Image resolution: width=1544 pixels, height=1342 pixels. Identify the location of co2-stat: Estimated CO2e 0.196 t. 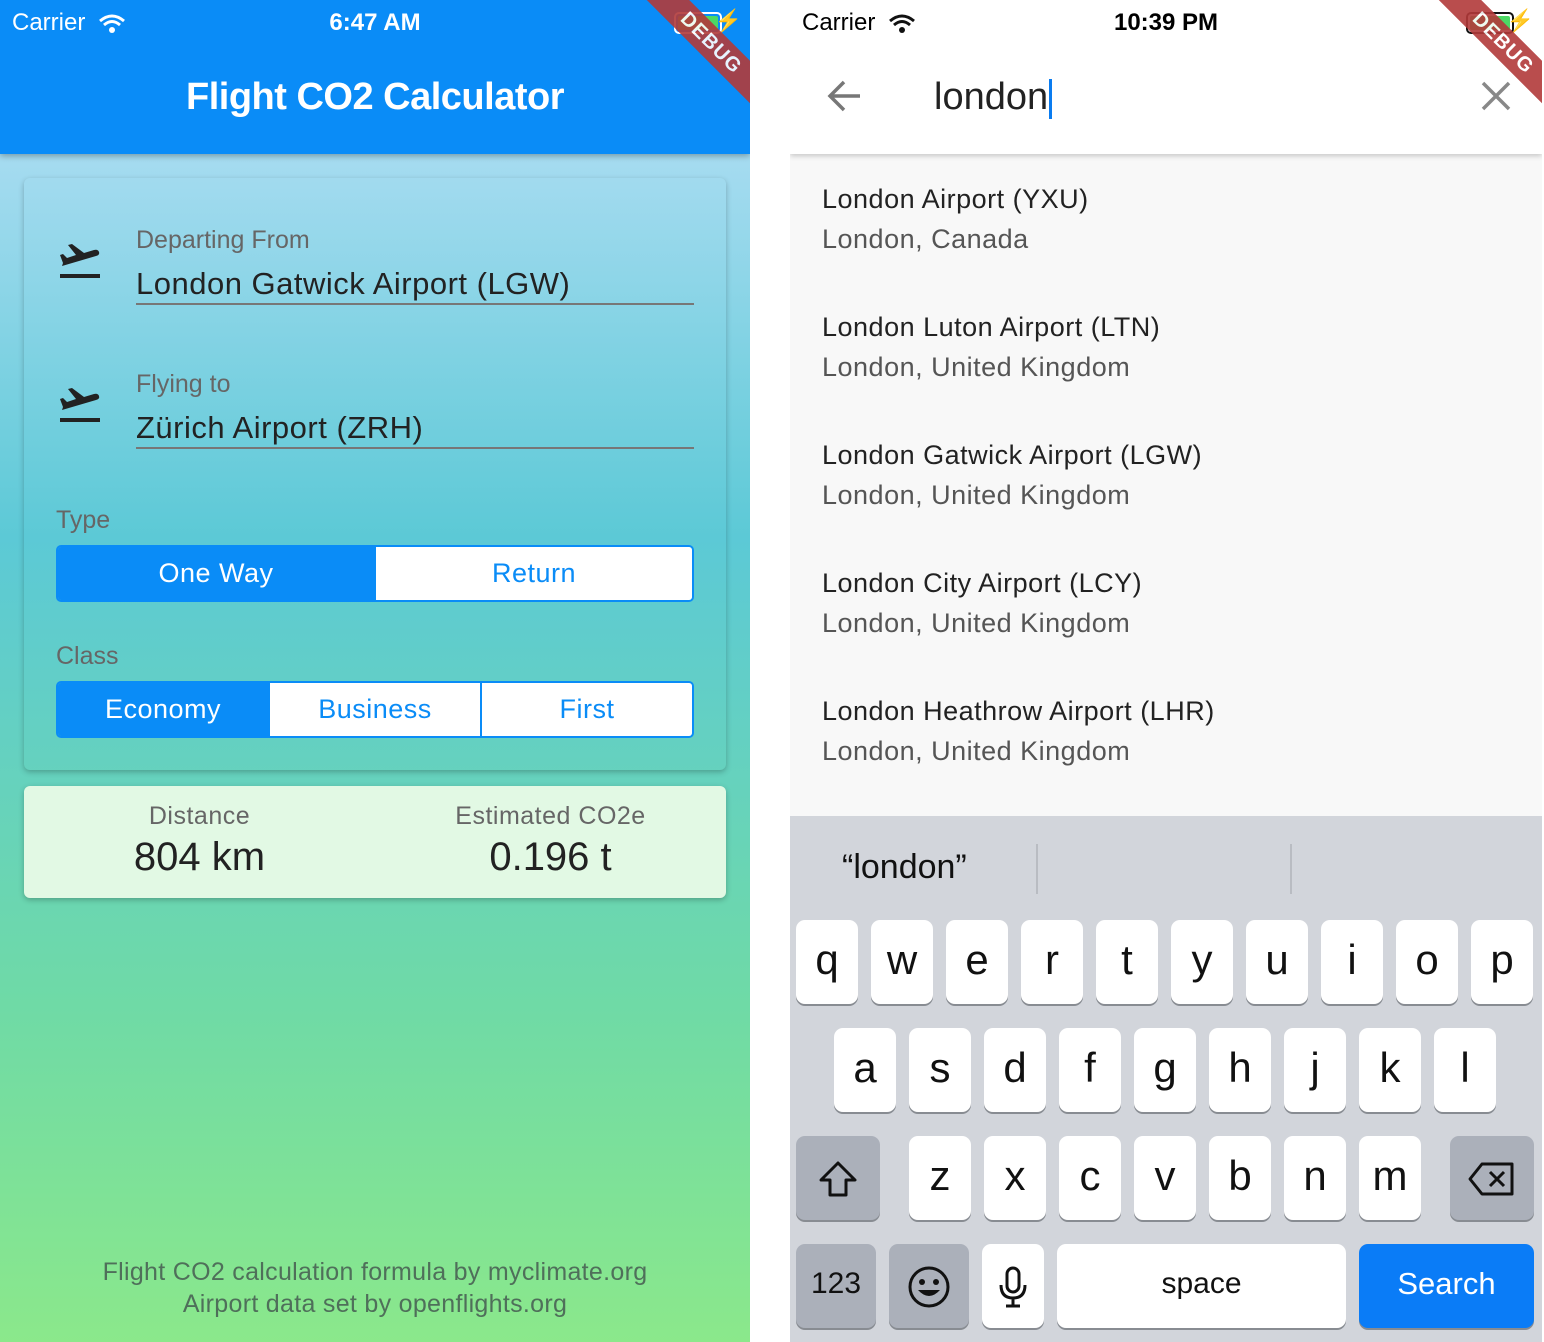
(550, 833).